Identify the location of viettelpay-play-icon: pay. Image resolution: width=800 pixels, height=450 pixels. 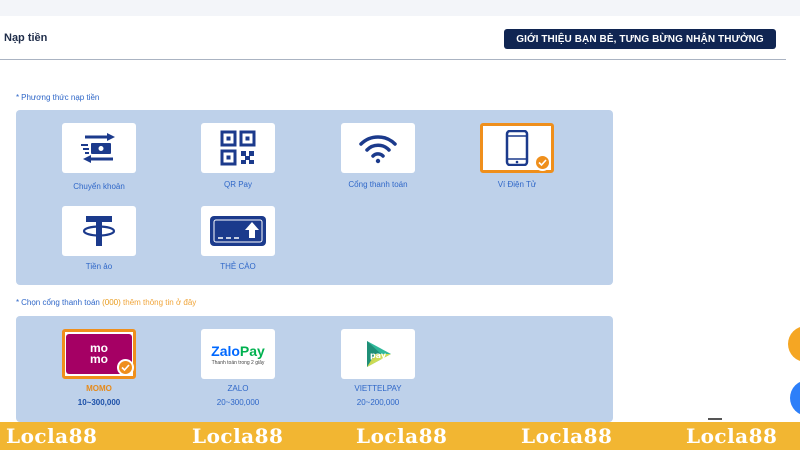
(379, 354).